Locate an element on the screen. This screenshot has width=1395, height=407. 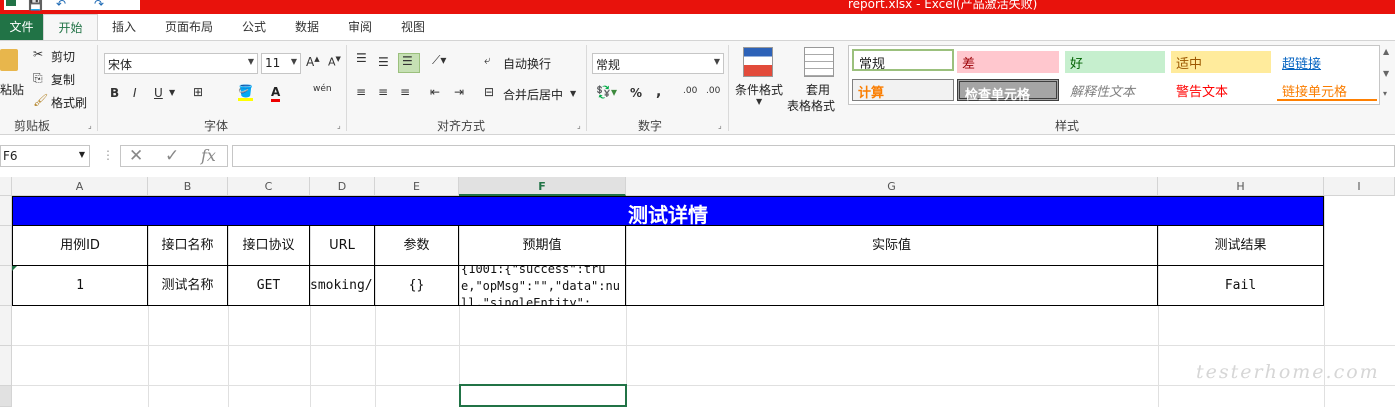
copy-button: 复制 is located at coordinates (63, 79).